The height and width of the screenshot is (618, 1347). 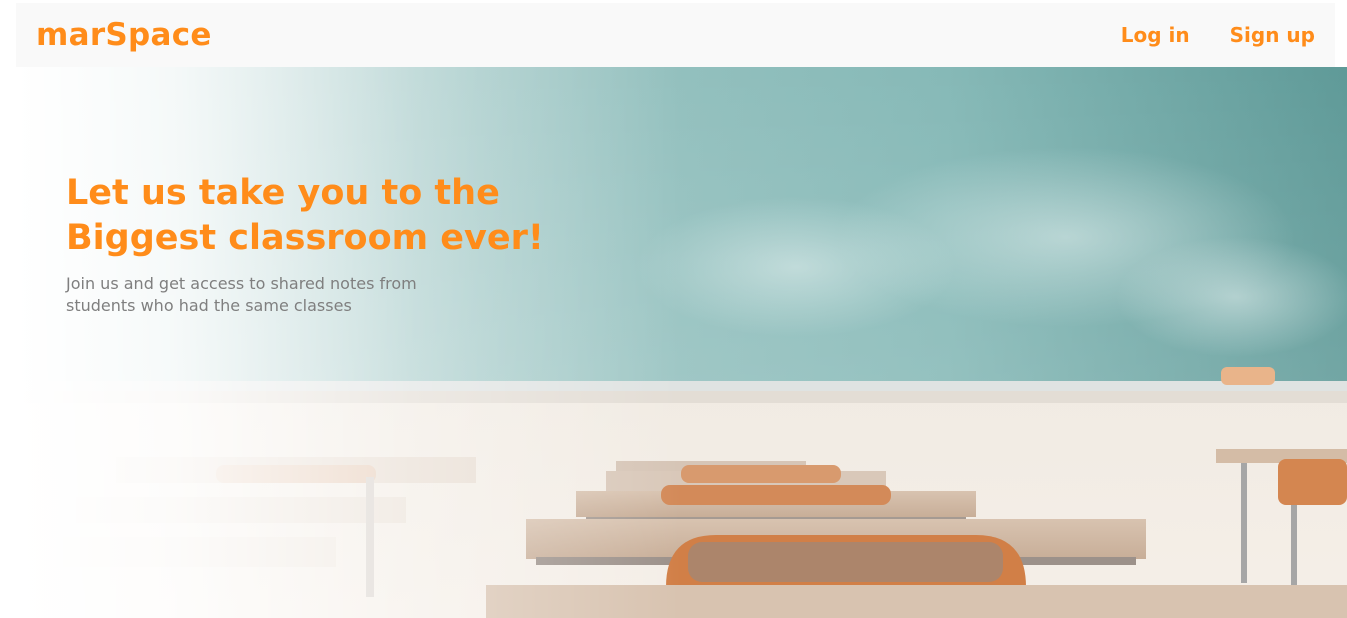 I want to click on hero-title-line-1: Let us take you to the, so click(x=283, y=193).